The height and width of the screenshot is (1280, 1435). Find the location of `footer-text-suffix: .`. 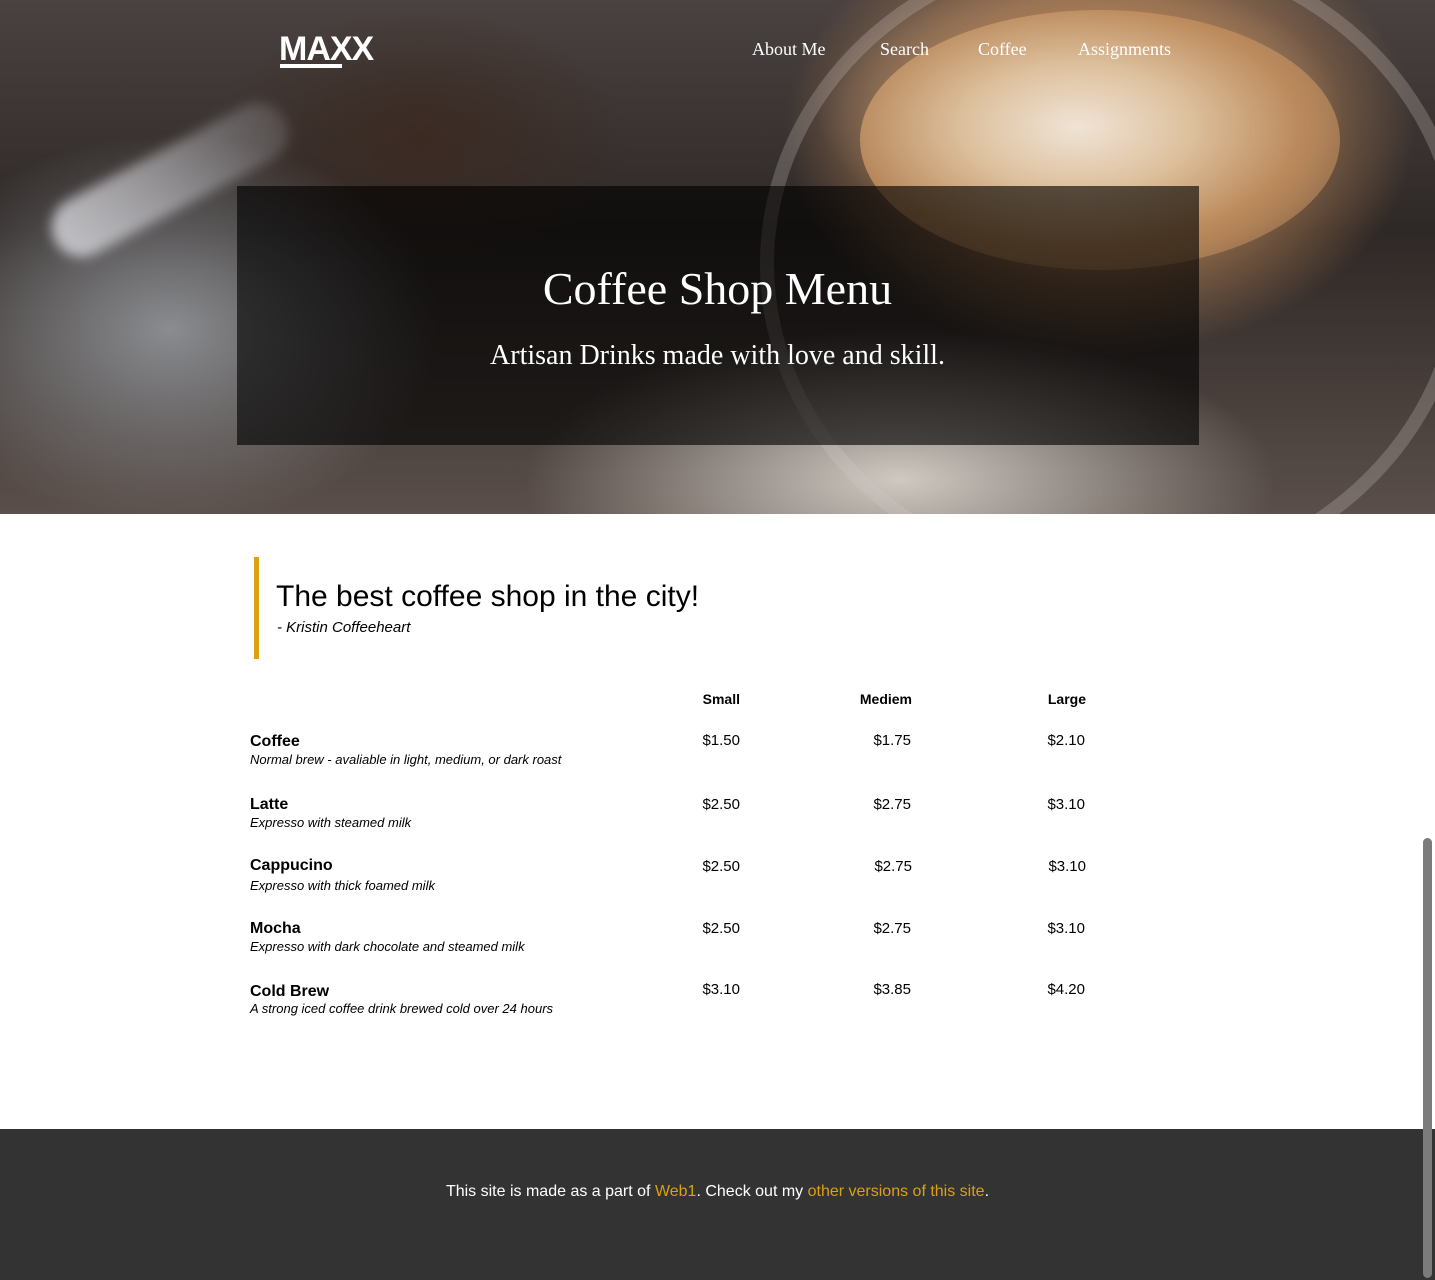

footer-text-suffix: . is located at coordinates (987, 1191).